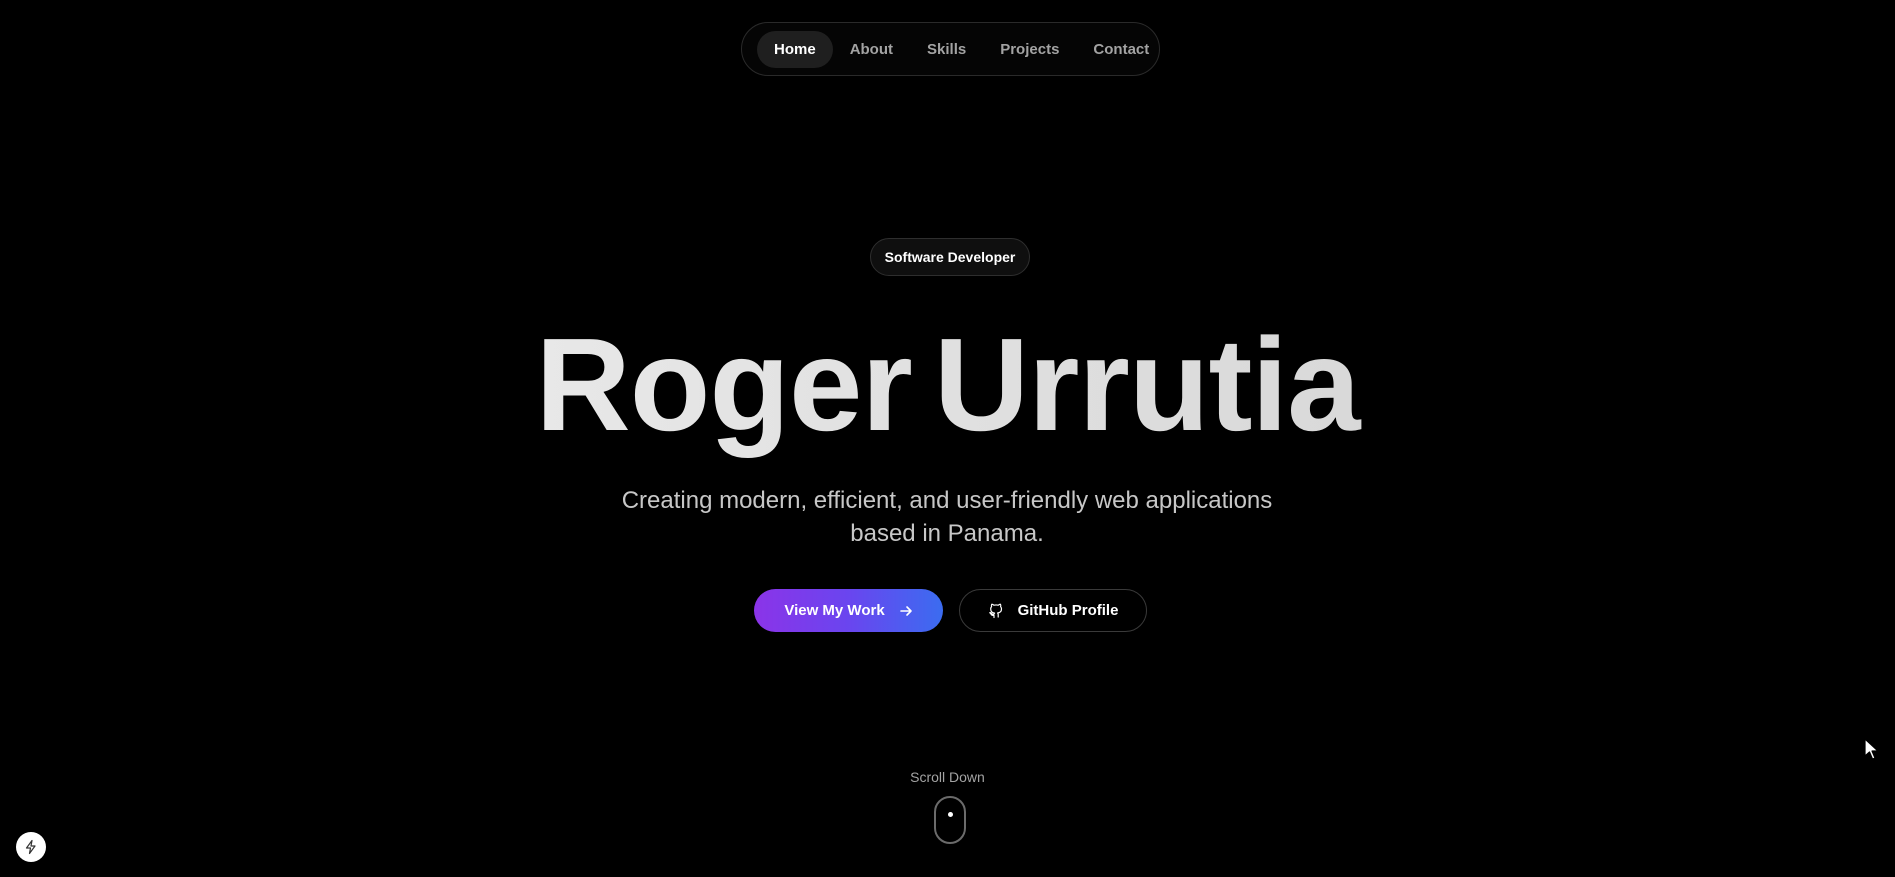  Describe the element at coordinates (947, 777) in the screenshot. I see `scroll-down-label: Scroll Down` at that location.